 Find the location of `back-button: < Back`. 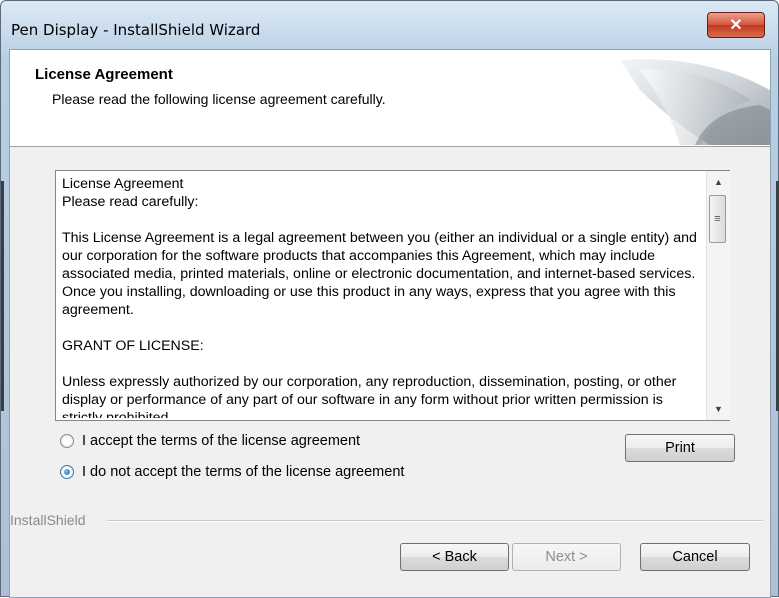

back-button: < Back is located at coordinates (454, 557).